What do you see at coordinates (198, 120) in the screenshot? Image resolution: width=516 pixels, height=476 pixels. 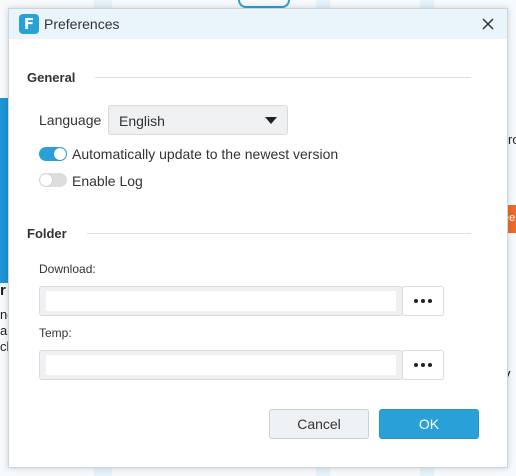 I see `language-select: English` at bounding box center [198, 120].